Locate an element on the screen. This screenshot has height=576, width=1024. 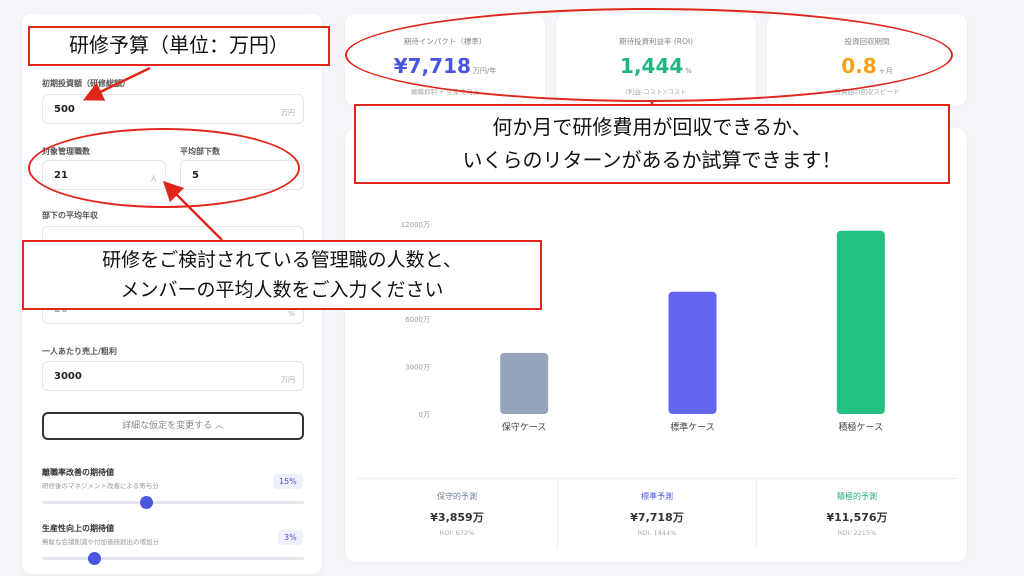
payback-callout-line2: いくらのリターンがあるか試算できます！ is located at coordinates (652, 160).